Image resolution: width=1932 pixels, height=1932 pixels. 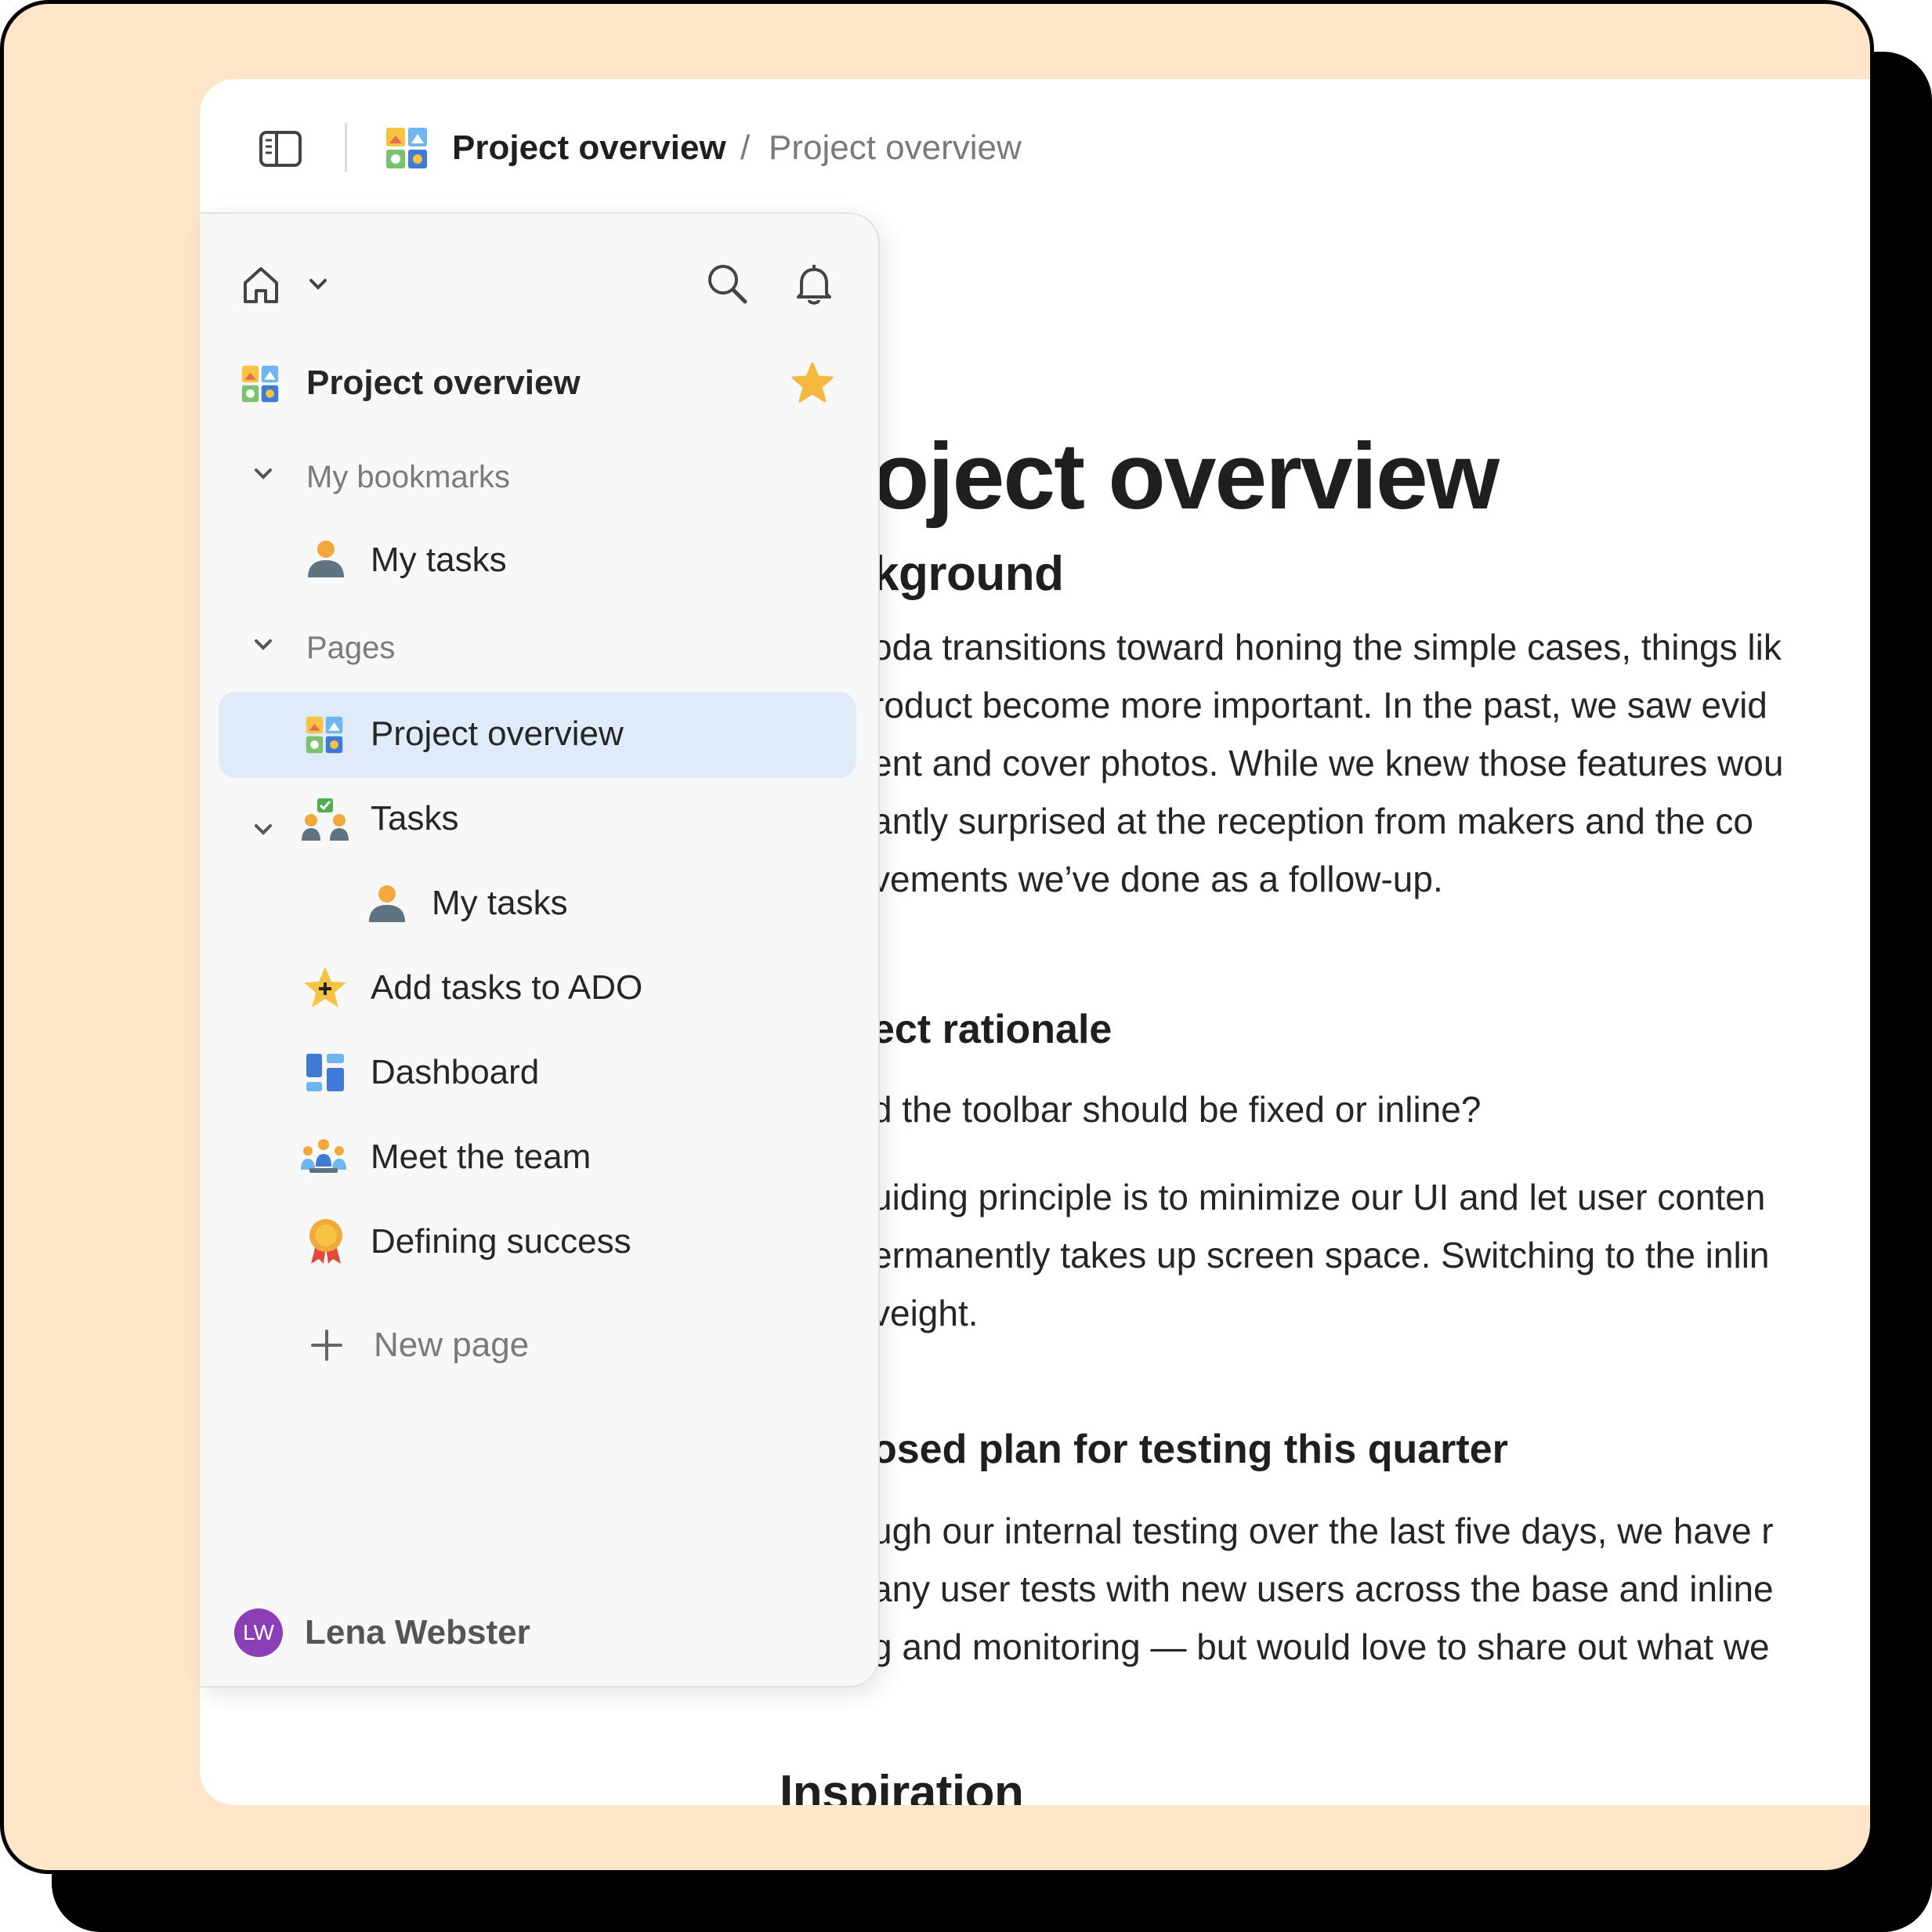 What do you see at coordinates (258, 1632) in the screenshot?
I see `avatar: LW` at bounding box center [258, 1632].